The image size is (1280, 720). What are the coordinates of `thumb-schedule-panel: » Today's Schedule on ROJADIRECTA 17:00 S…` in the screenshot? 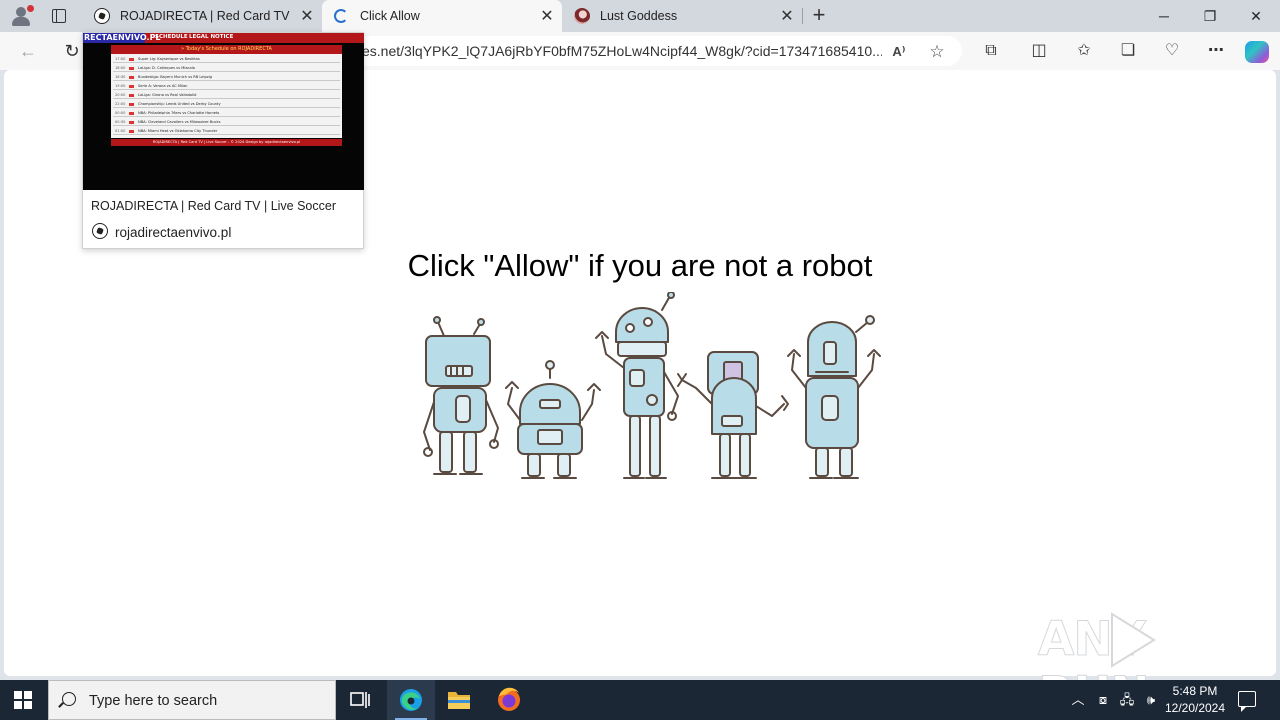 It's located at (226, 91).